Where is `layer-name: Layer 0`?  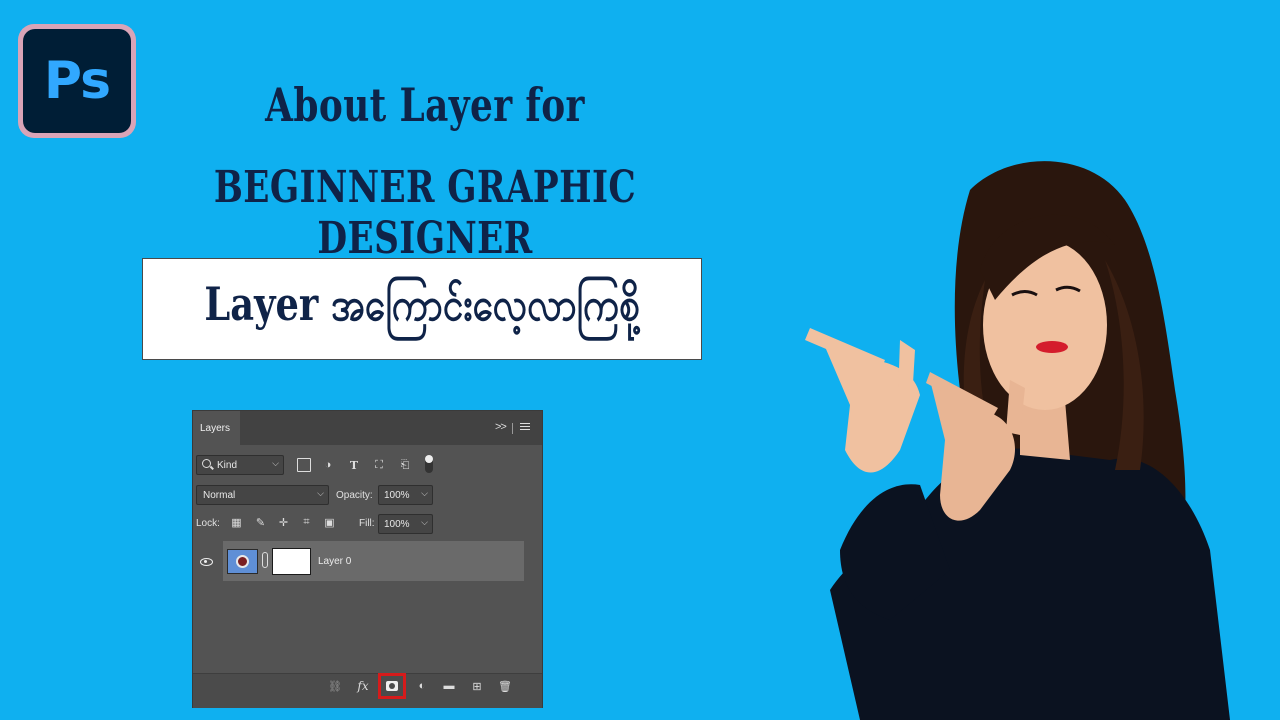
layer-name: Layer 0 is located at coordinates (334, 561).